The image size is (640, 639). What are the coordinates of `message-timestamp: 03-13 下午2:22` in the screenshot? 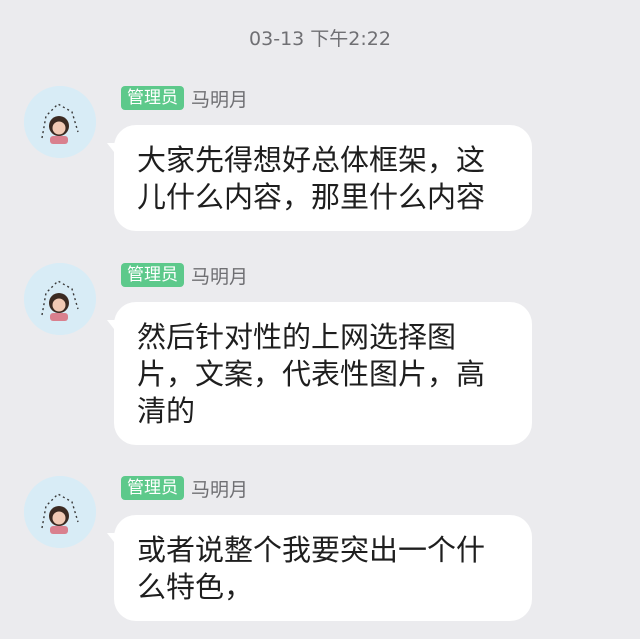 It's located at (320, 39).